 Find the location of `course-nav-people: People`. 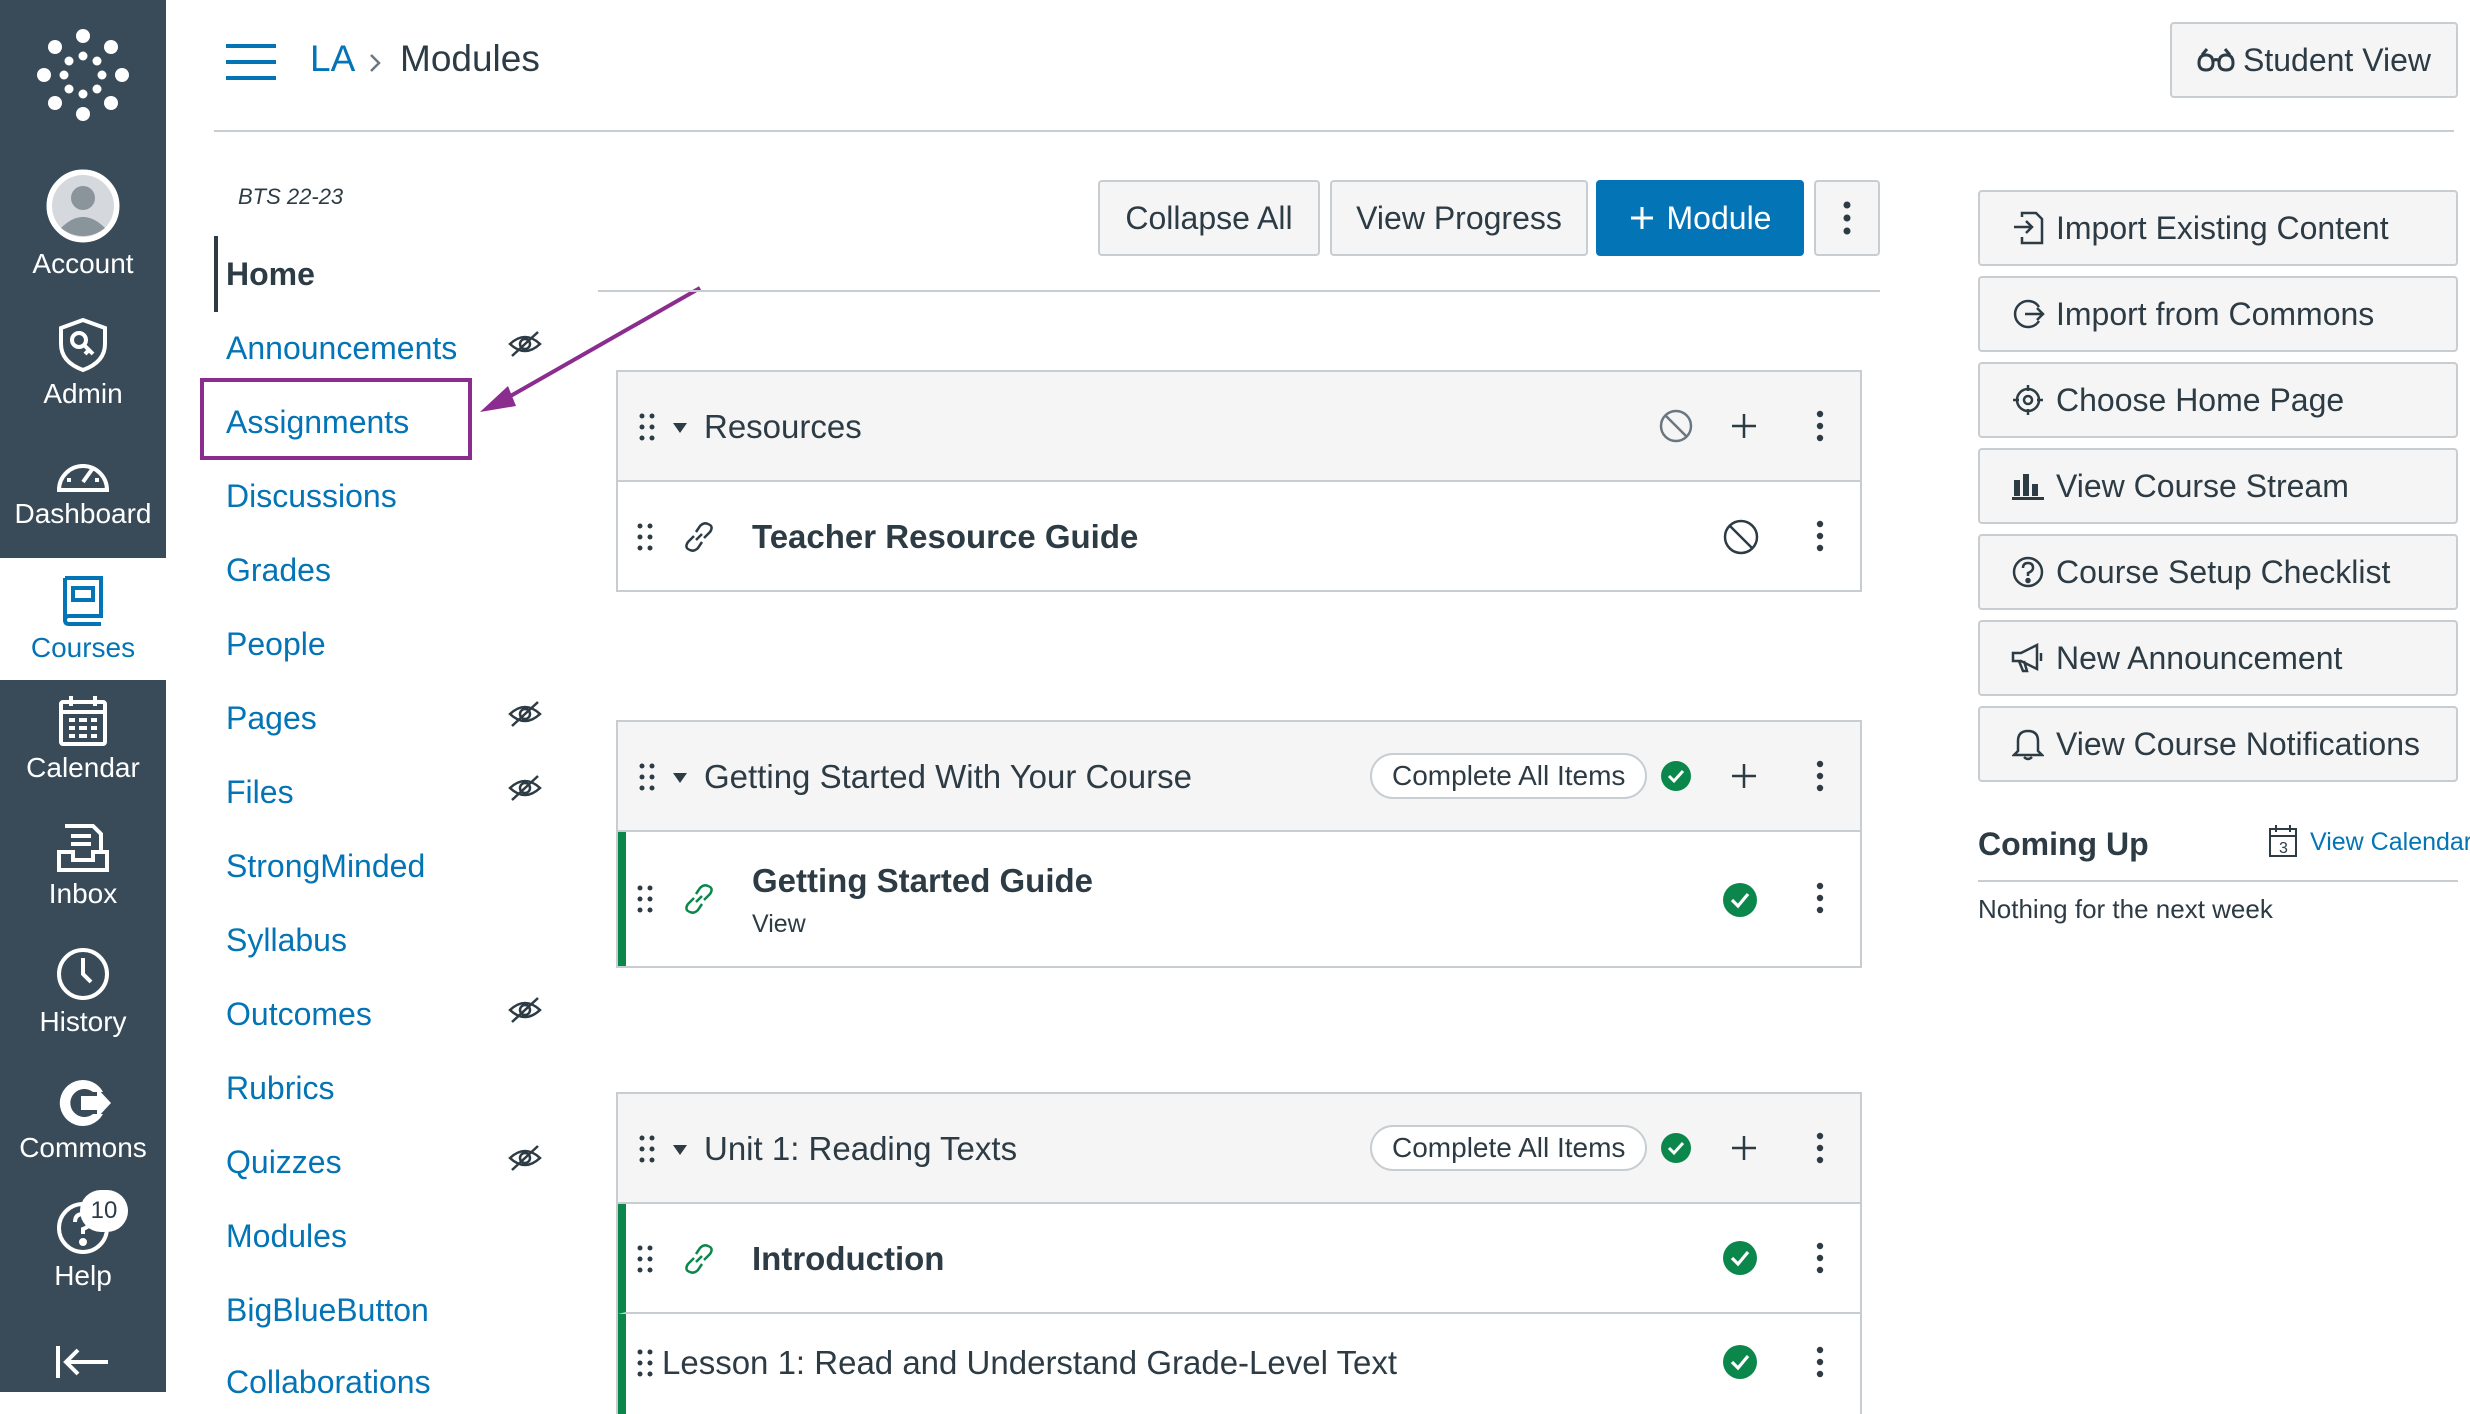

course-nav-people: People is located at coordinates (276, 644).